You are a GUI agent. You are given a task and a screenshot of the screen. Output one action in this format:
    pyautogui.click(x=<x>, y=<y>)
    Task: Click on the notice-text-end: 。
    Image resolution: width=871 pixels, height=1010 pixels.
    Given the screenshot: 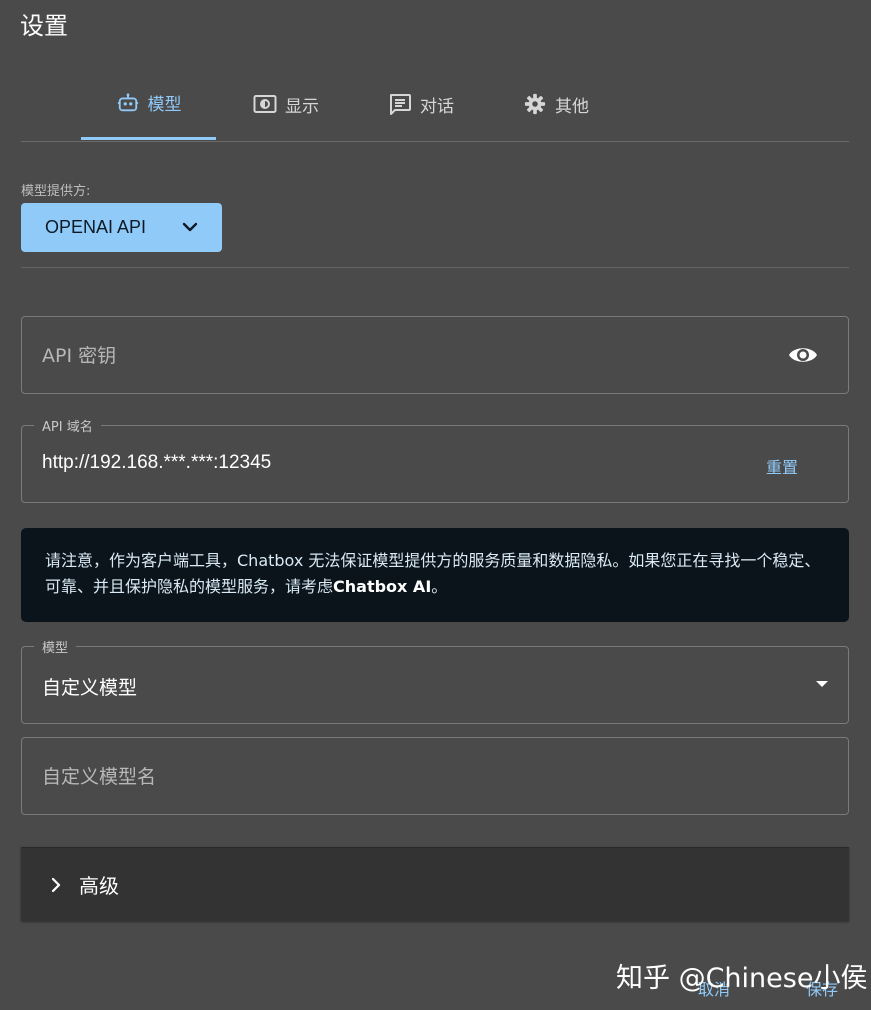 What is the action you would take?
    pyautogui.click(x=439, y=586)
    